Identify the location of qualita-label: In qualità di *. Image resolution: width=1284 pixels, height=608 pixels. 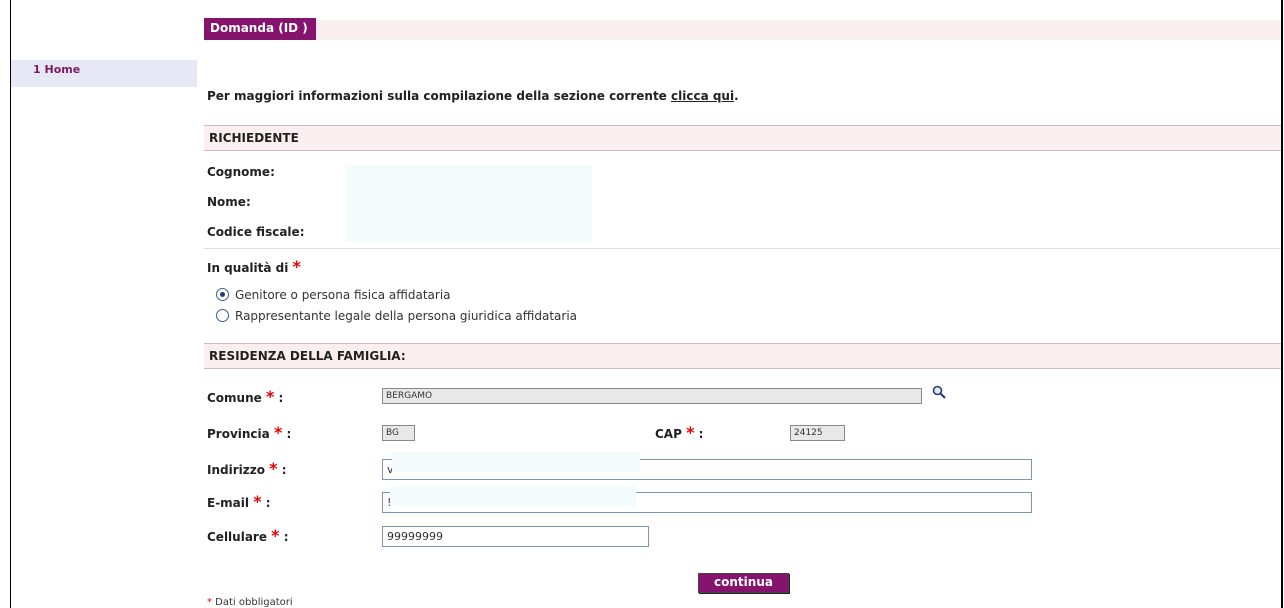
(254, 266).